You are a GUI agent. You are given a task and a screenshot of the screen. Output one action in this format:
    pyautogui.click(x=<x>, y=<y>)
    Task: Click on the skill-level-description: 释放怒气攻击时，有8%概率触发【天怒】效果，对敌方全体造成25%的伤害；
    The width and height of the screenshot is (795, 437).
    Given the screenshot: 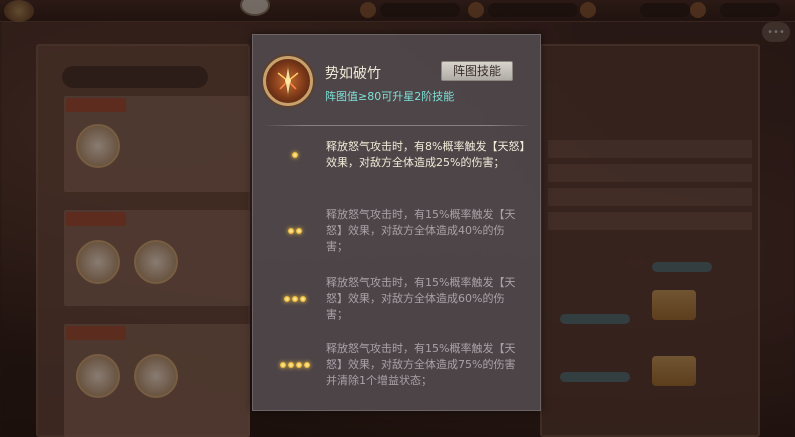 What is the action you would take?
    pyautogui.click(x=425, y=154)
    